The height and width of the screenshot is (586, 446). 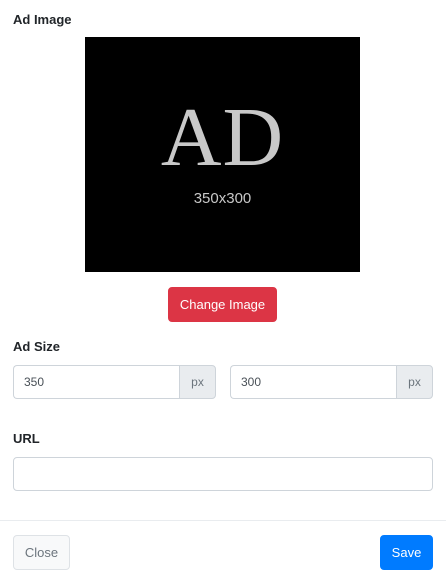 I want to click on change-image-button: Change Image, so click(x=222, y=304).